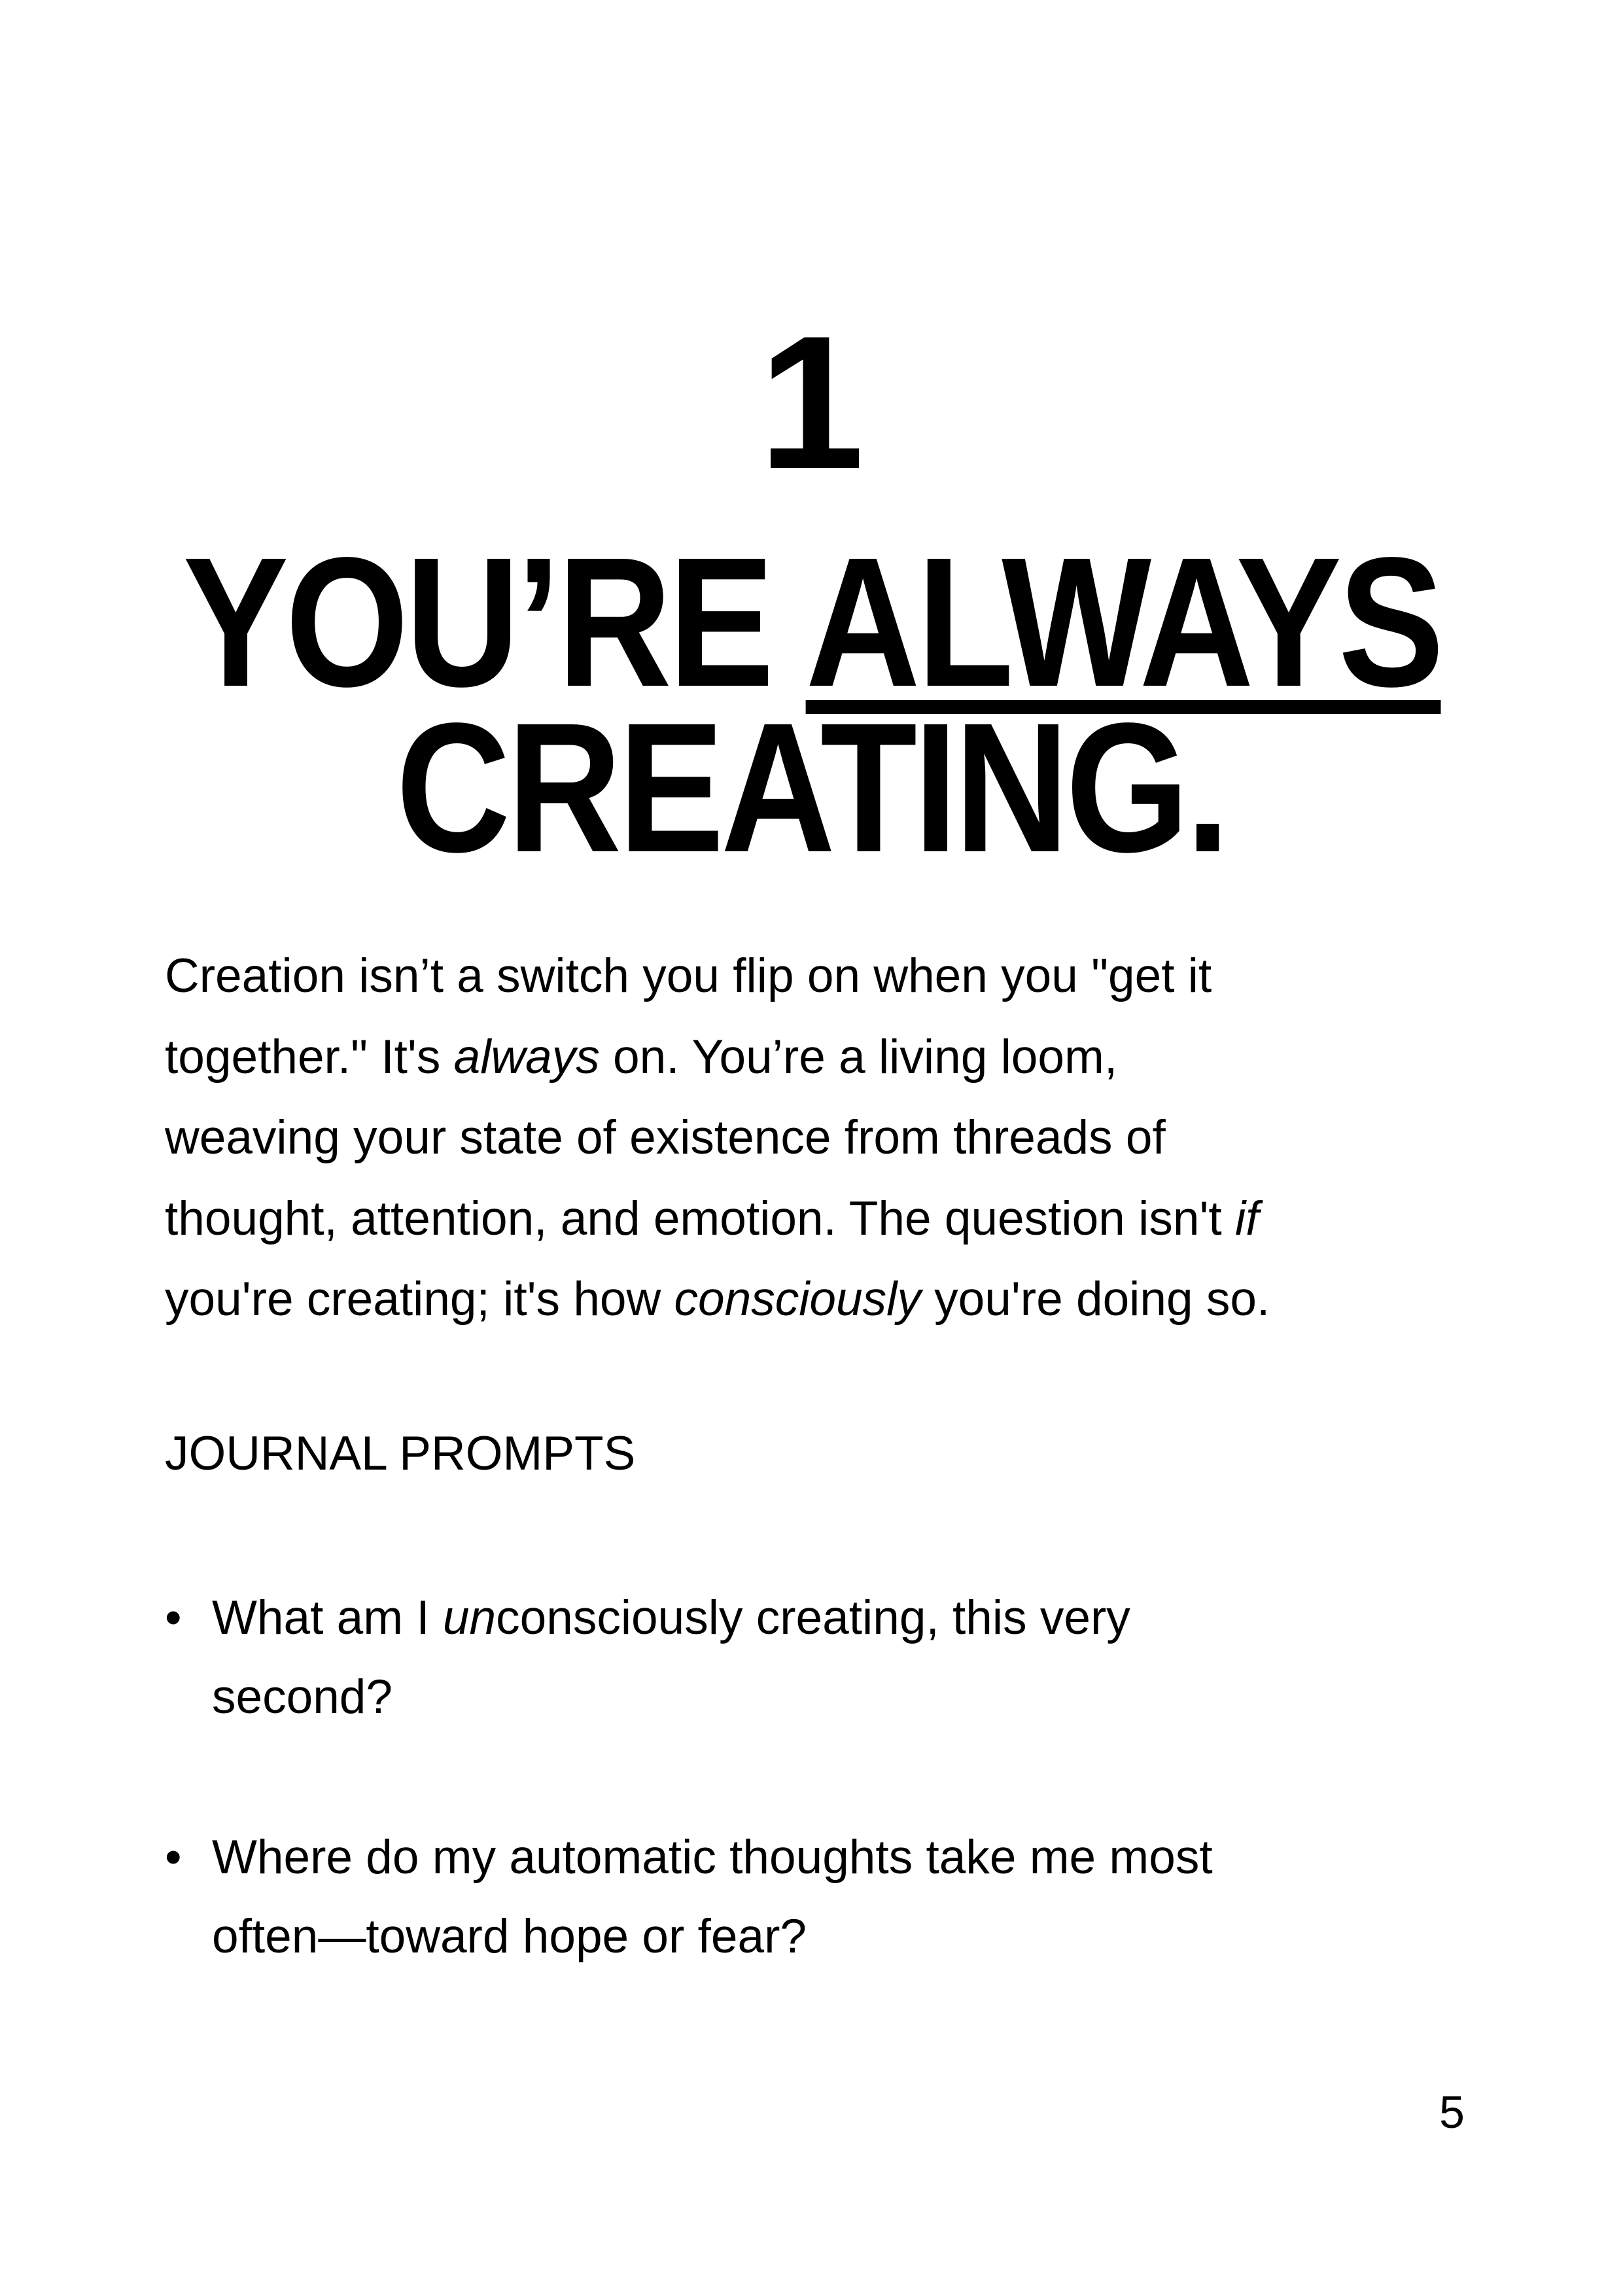 This screenshot has width=1623, height=2296. What do you see at coordinates (328, 1617) in the screenshot?
I see `text: What am I` at bounding box center [328, 1617].